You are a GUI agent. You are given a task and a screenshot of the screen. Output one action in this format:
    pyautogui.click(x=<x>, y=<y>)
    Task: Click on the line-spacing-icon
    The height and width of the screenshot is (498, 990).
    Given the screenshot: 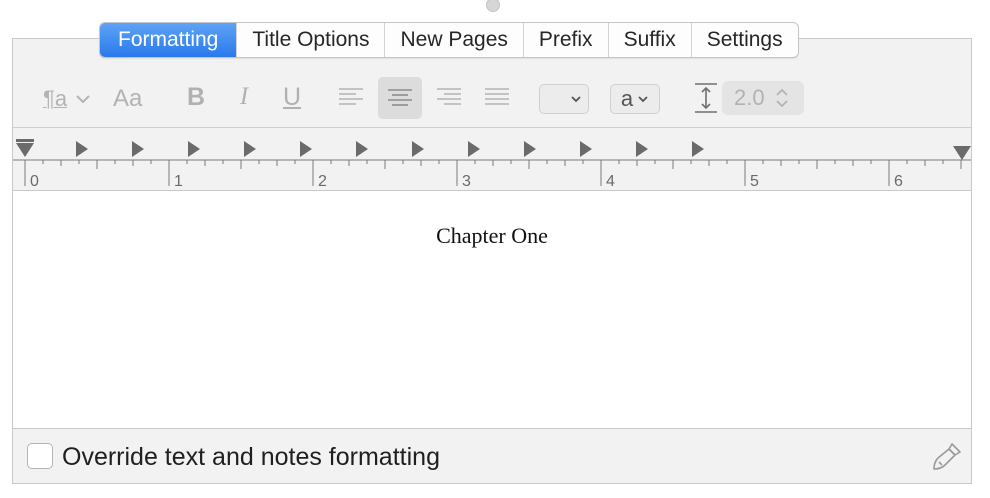 What is the action you would take?
    pyautogui.click(x=706, y=98)
    